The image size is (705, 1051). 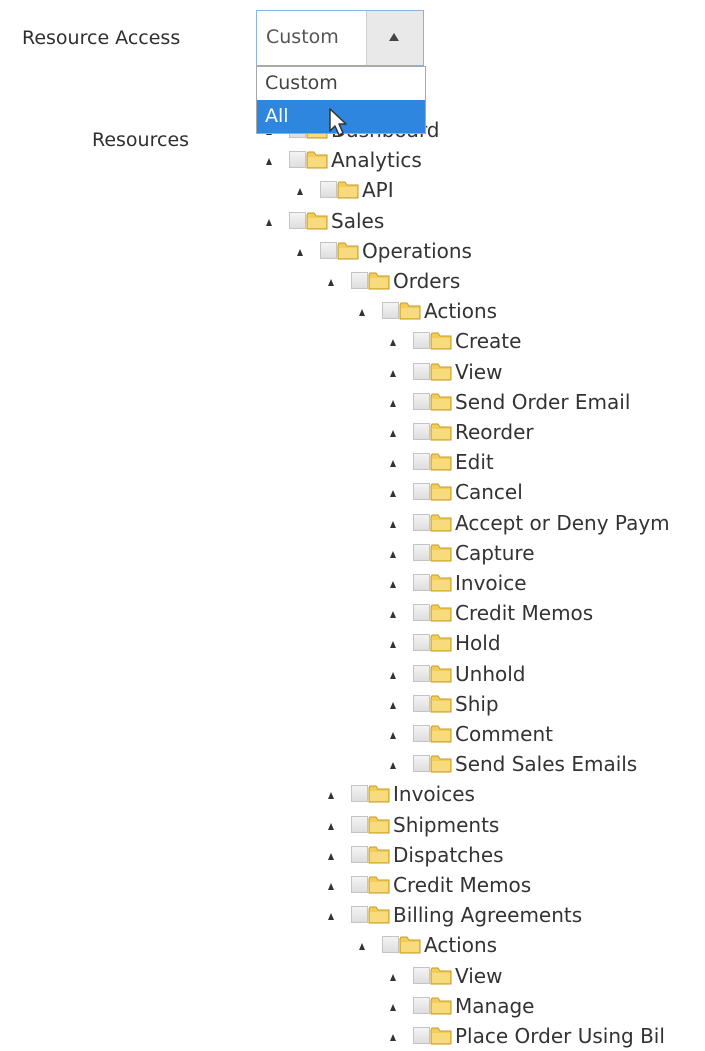 What do you see at coordinates (543, 401) in the screenshot?
I see `tree-node-label: Send Order Email` at bounding box center [543, 401].